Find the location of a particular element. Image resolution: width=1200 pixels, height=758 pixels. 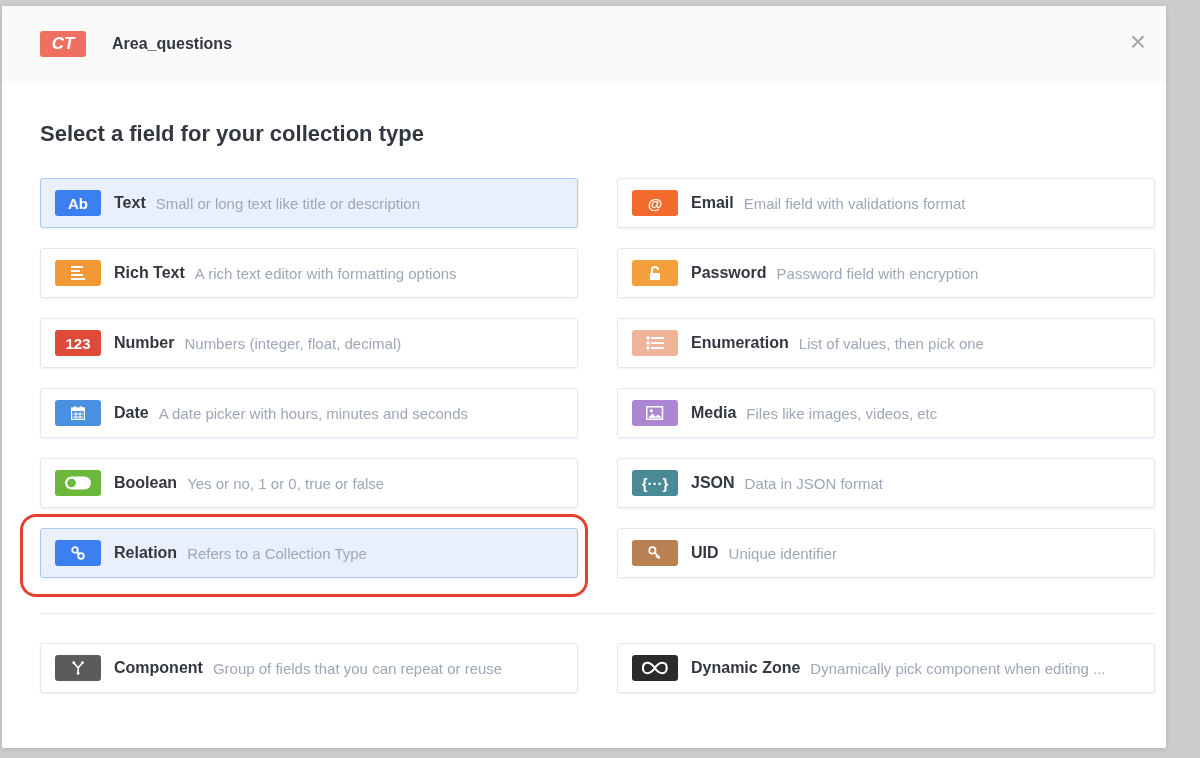

field-type-icon: Ab is located at coordinates (78, 203).